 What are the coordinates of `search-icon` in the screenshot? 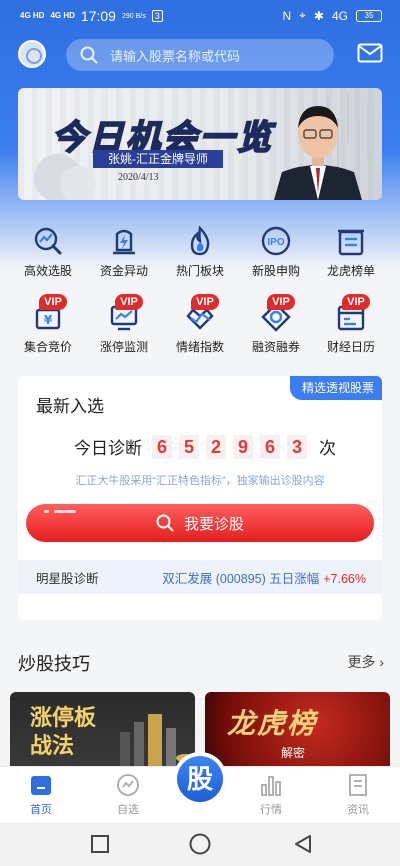 It's located at (165, 523).